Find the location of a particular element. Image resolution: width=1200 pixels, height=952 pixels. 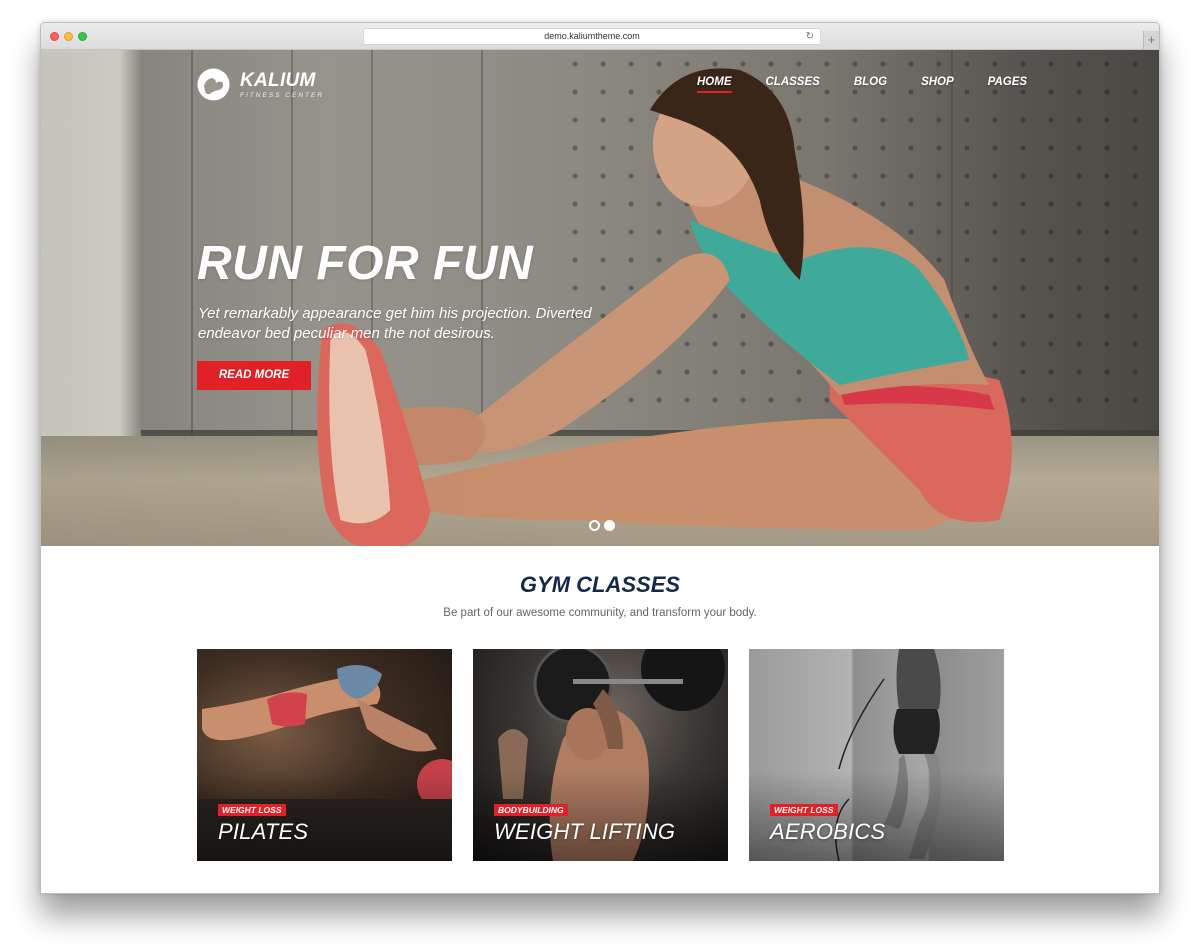

nav-home: HOME is located at coordinates (714, 84).